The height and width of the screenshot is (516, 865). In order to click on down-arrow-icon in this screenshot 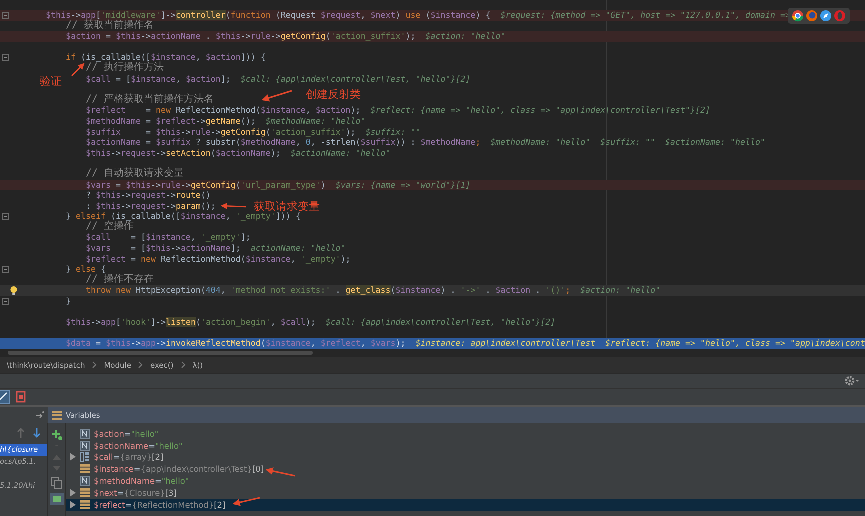, I will do `click(37, 433)`.